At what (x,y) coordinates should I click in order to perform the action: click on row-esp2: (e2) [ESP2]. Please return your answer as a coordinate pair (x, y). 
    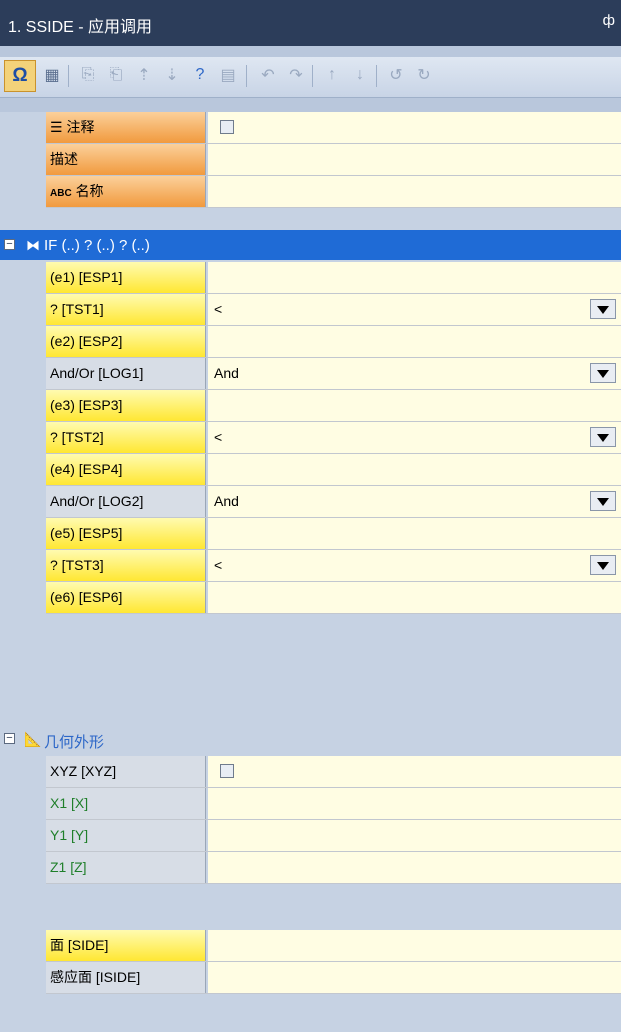
    Looking at the image, I should click on (333, 342).